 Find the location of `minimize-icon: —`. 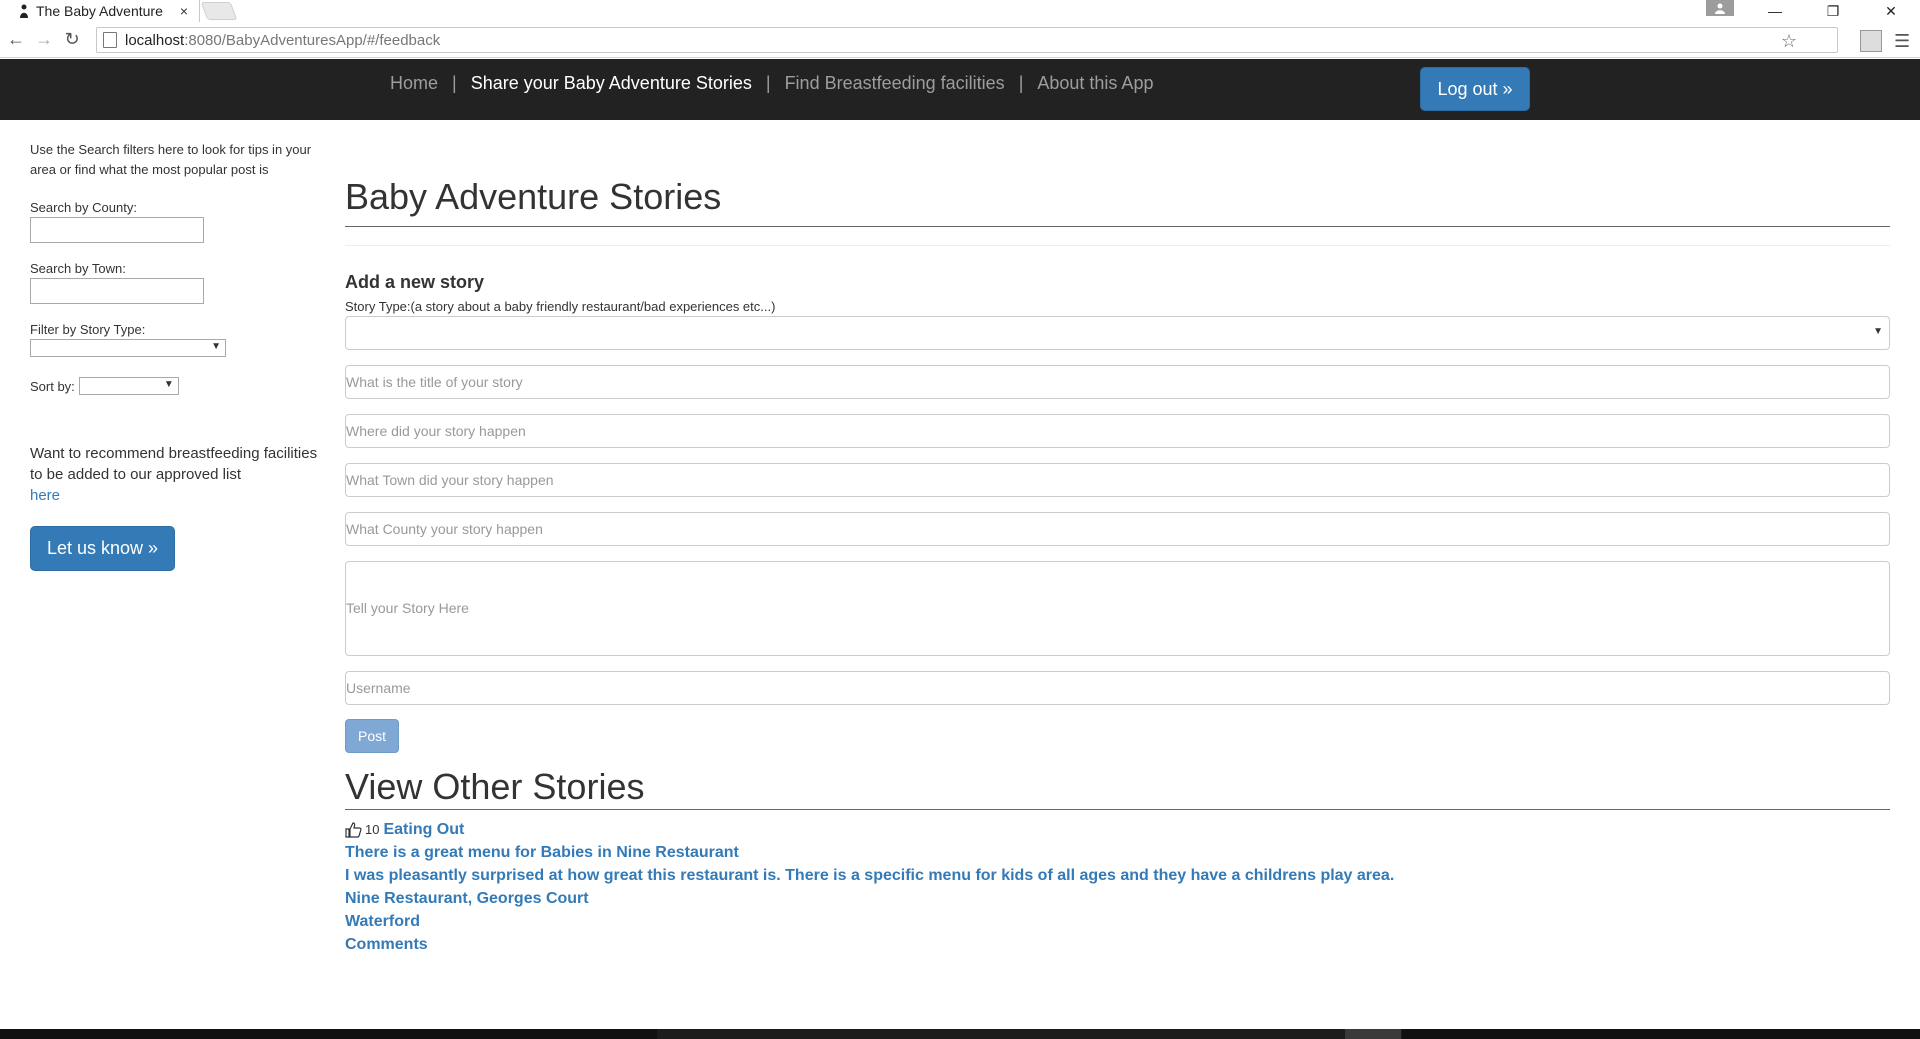

minimize-icon: — is located at coordinates (1775, 11).